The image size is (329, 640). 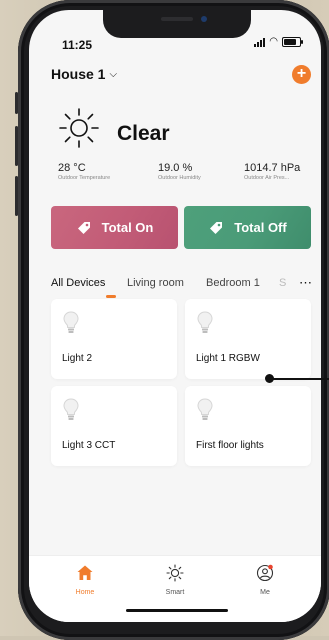 I want to click on home-indicator, so click(x=177, y=610).